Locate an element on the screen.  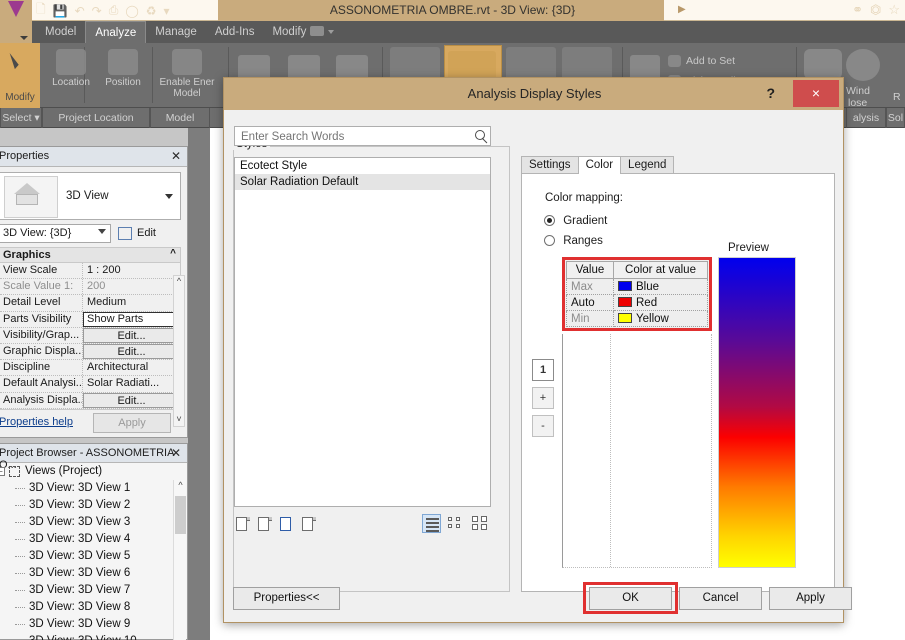
cell-color-max: Blue is located at coordinates (660, 286).